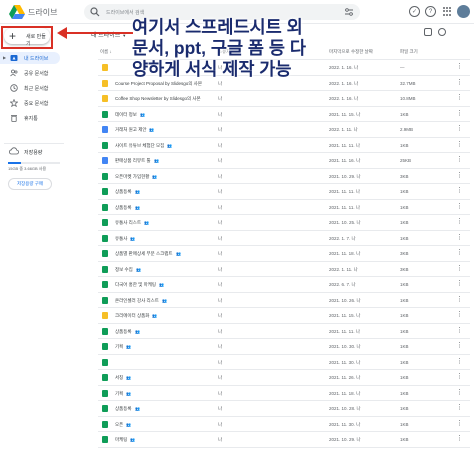 The height and width of the screenshot is (450, 474). Describe the element at coordinates (95, 12) in the screenshot. I see `search-icon` at that location.